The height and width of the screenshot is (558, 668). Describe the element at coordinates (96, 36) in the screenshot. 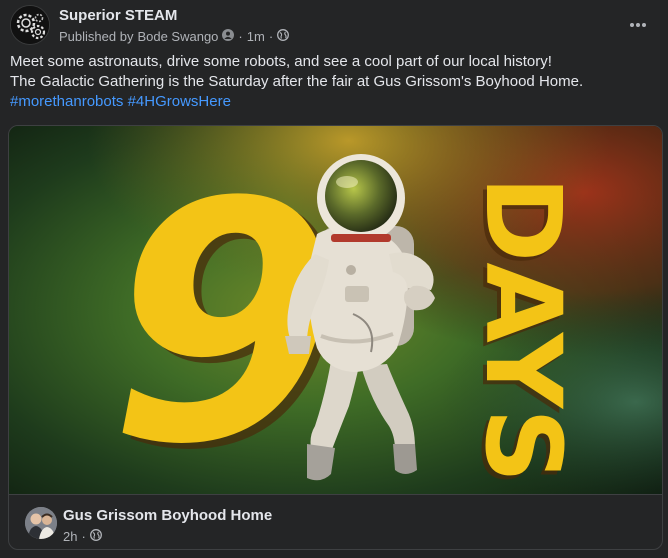

I see `published-by-label: Published by` at that location.